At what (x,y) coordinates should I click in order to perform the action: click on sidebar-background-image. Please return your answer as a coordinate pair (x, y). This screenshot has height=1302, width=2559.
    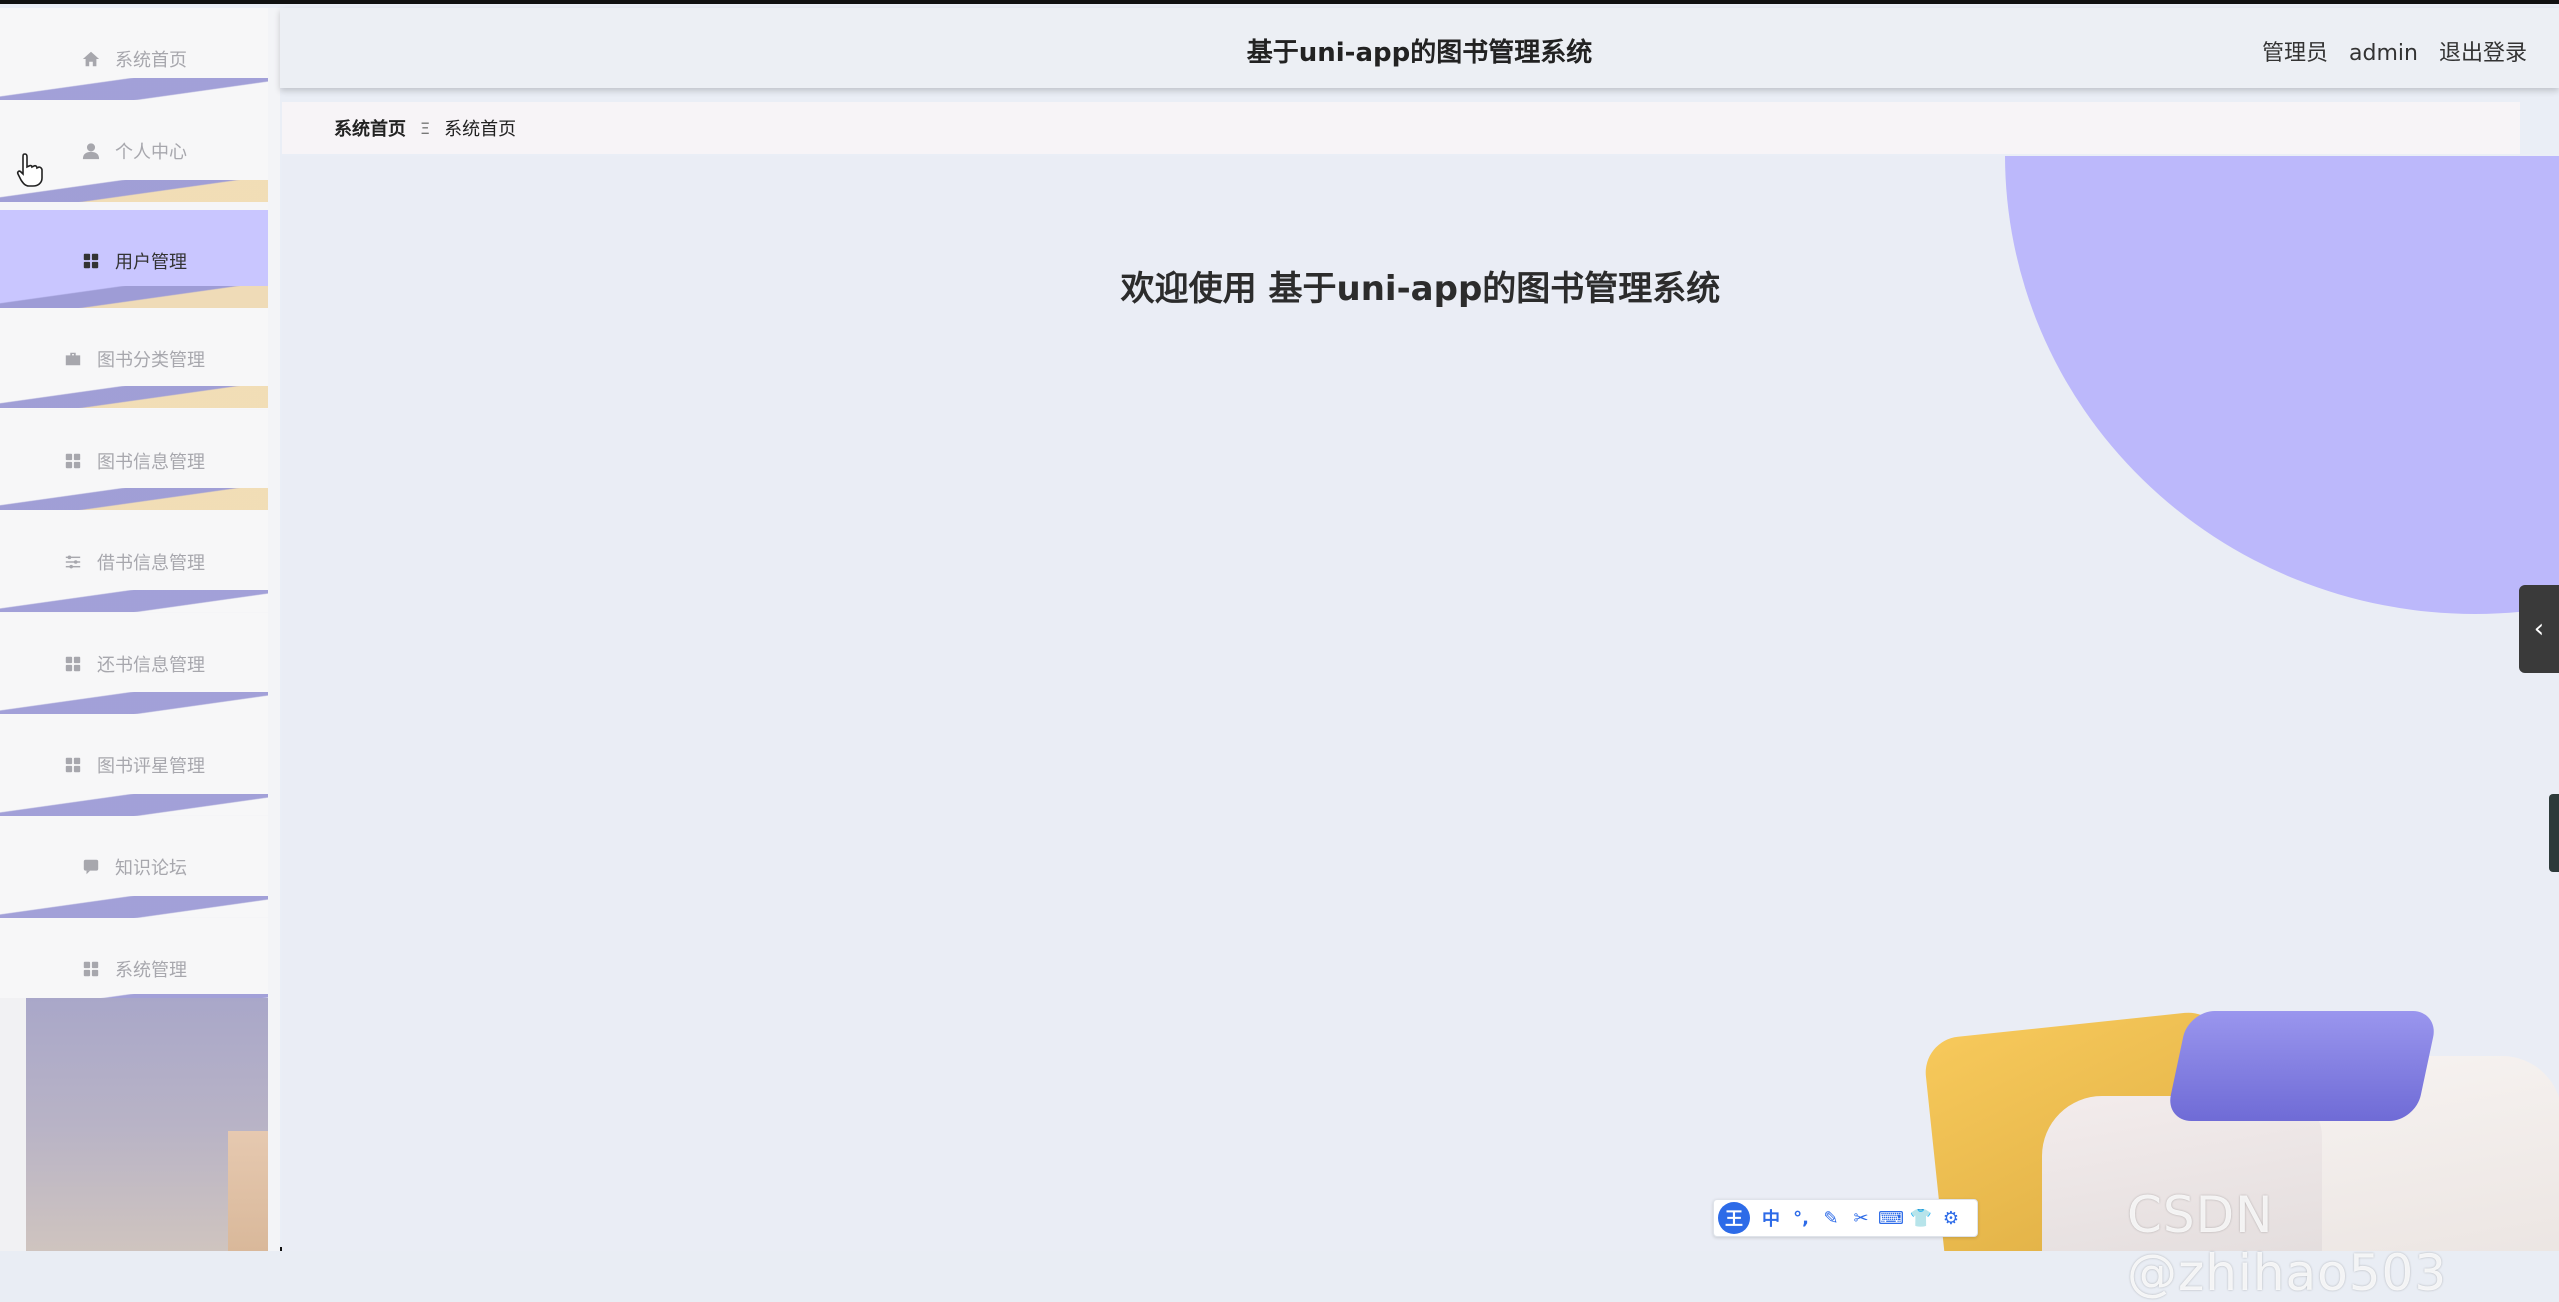
    Looking at the image, I should click on (134, 1124).